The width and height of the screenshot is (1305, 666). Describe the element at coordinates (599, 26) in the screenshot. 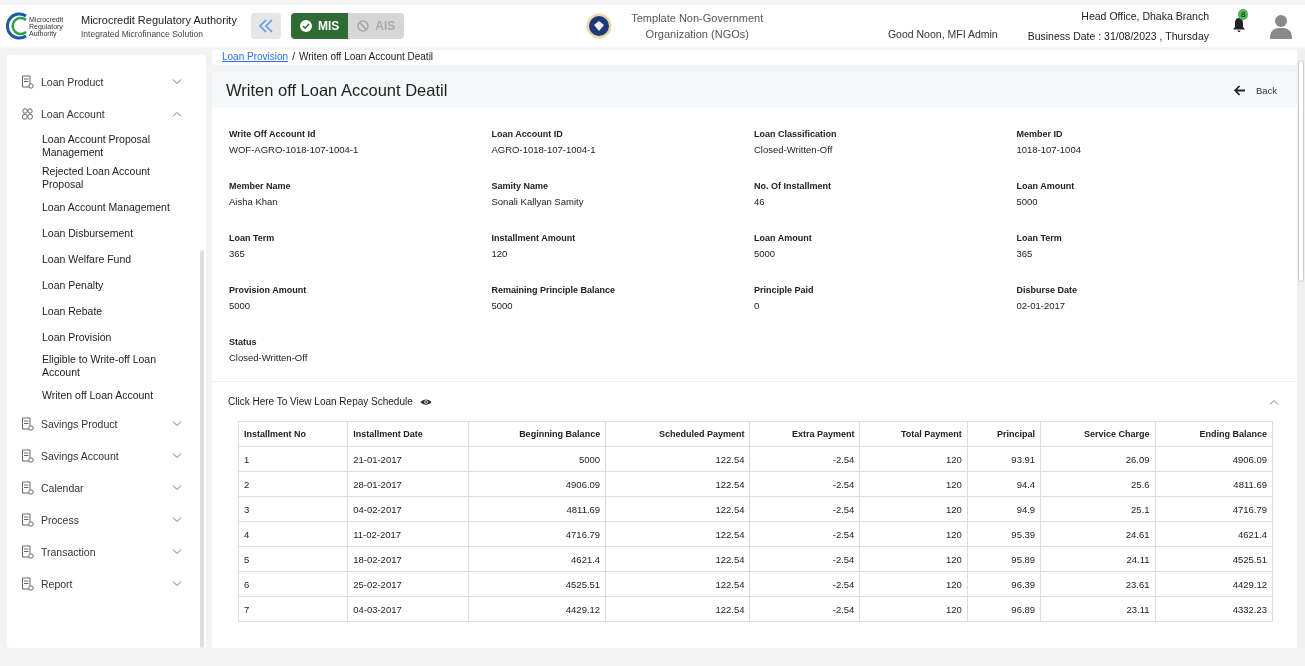

I see `seal-emblem-icon` at that location.